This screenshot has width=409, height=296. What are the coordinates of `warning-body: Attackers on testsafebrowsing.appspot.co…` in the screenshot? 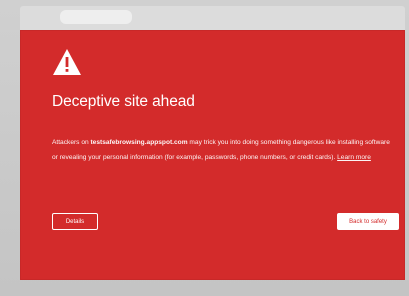 It's located at (224, 150).